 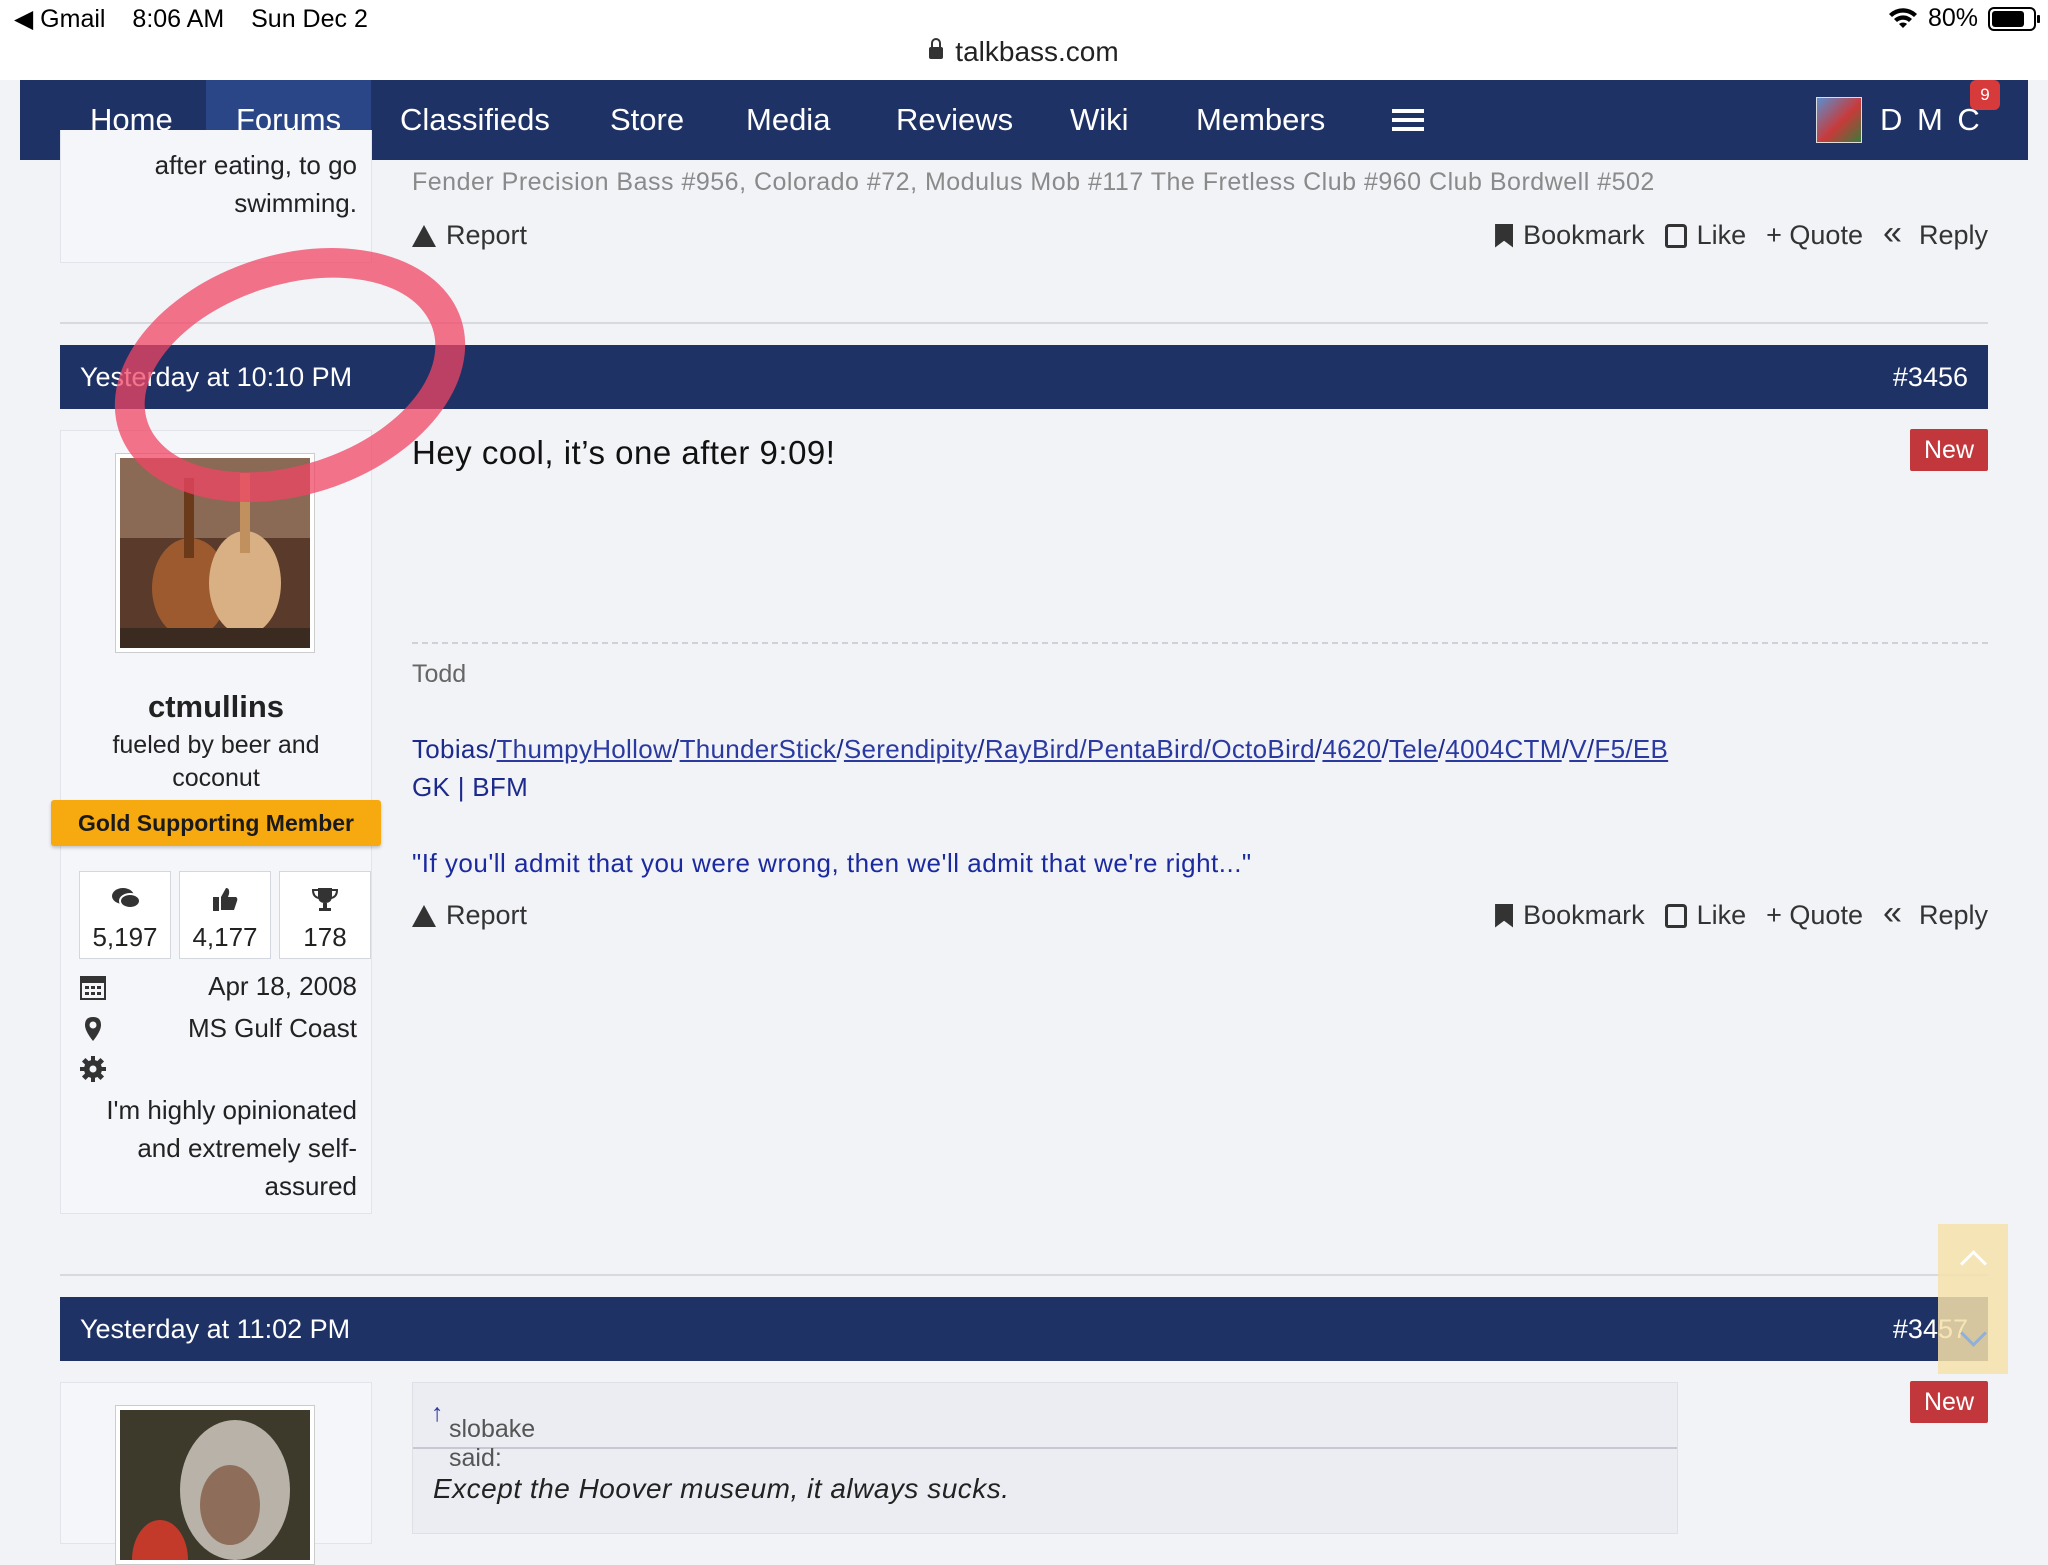 What do you see at coordinates (585, 749) in the screenshot?
I see `sig-link-thumpyhollow: ThumpyHollow` at bounding box center [585, 749].